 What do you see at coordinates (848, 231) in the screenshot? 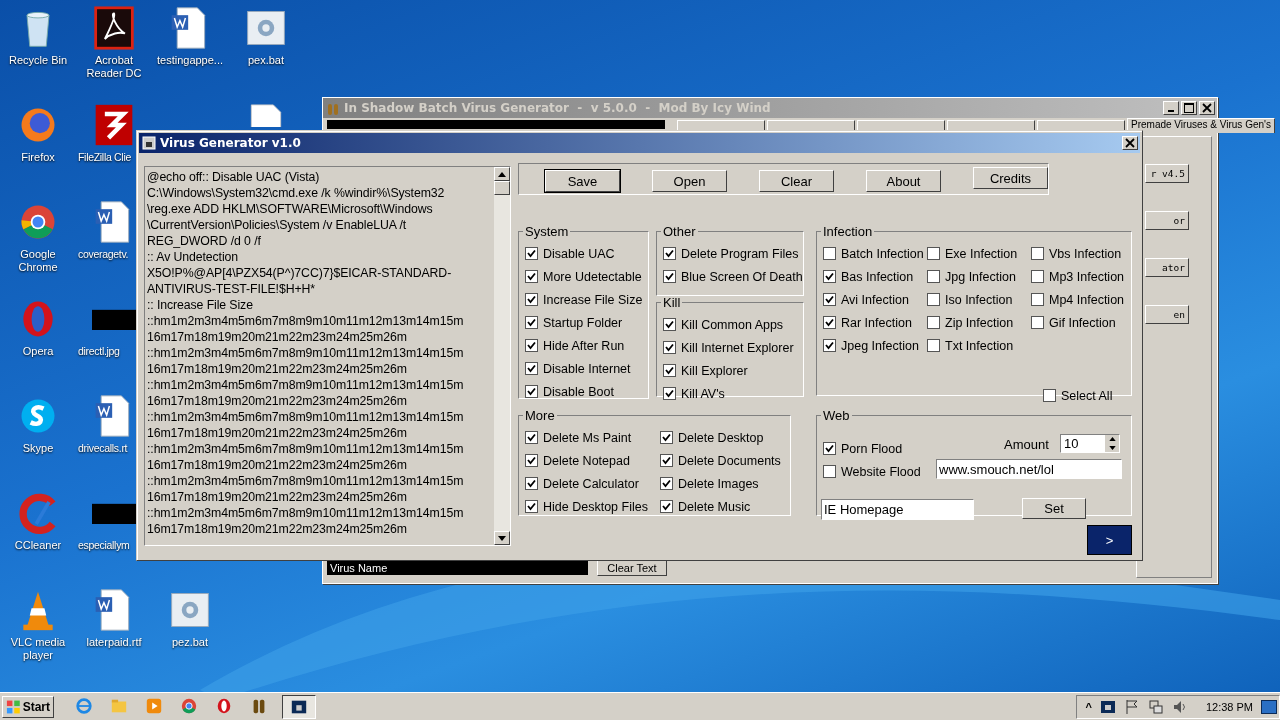
I see `group-title: Infection` at bounding box center [848, 231].